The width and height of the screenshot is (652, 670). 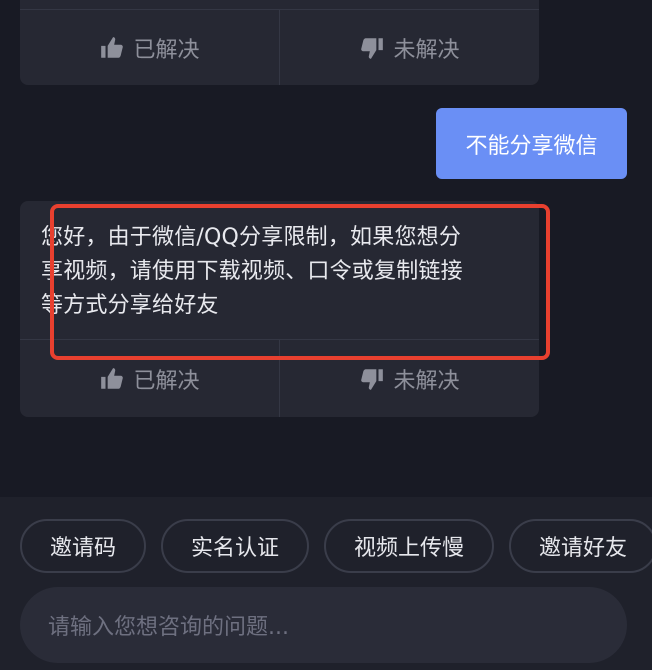 What do you see at coordinates (83, 546) in the screenshot?
I see `quick-reply-chip: 邀请码` at bounding box center [83, 546].